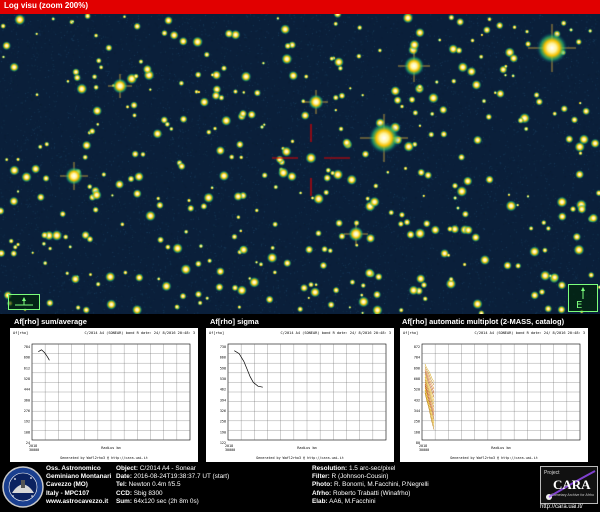 This screenshot has height=512, width=600. I want to click on proc-key: Photo:, so click(322, 485).